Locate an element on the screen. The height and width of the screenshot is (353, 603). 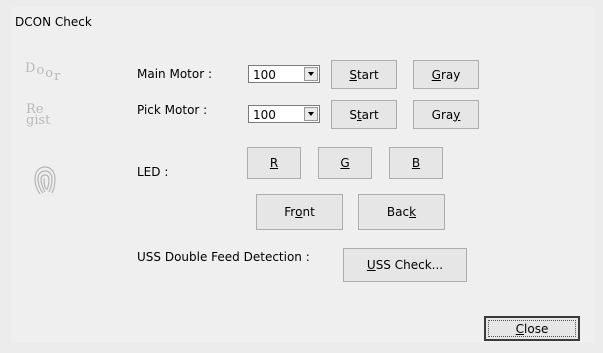
led-b-button: B is located at coordinates (416, 163).